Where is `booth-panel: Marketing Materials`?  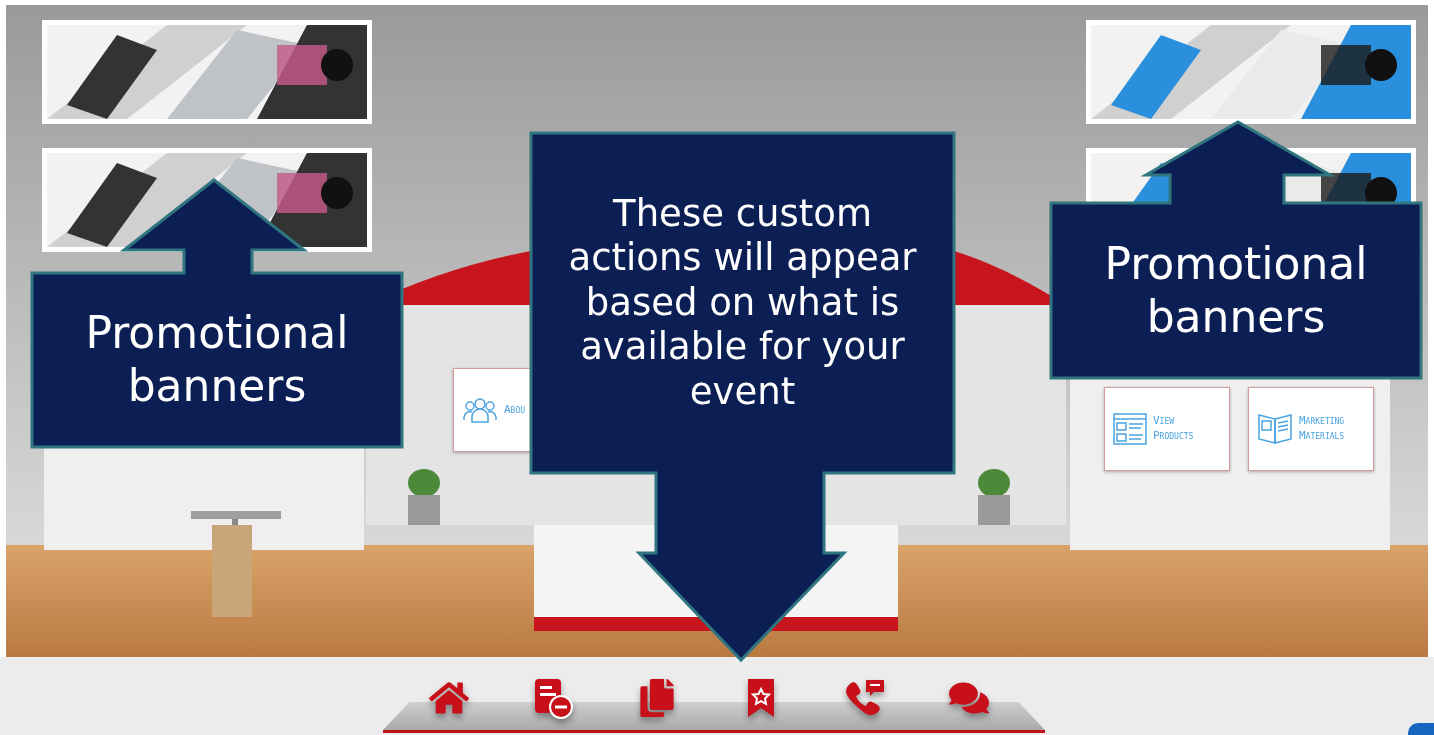 booth-panel: Marketing Materials is located at coordinates (1311, 429).